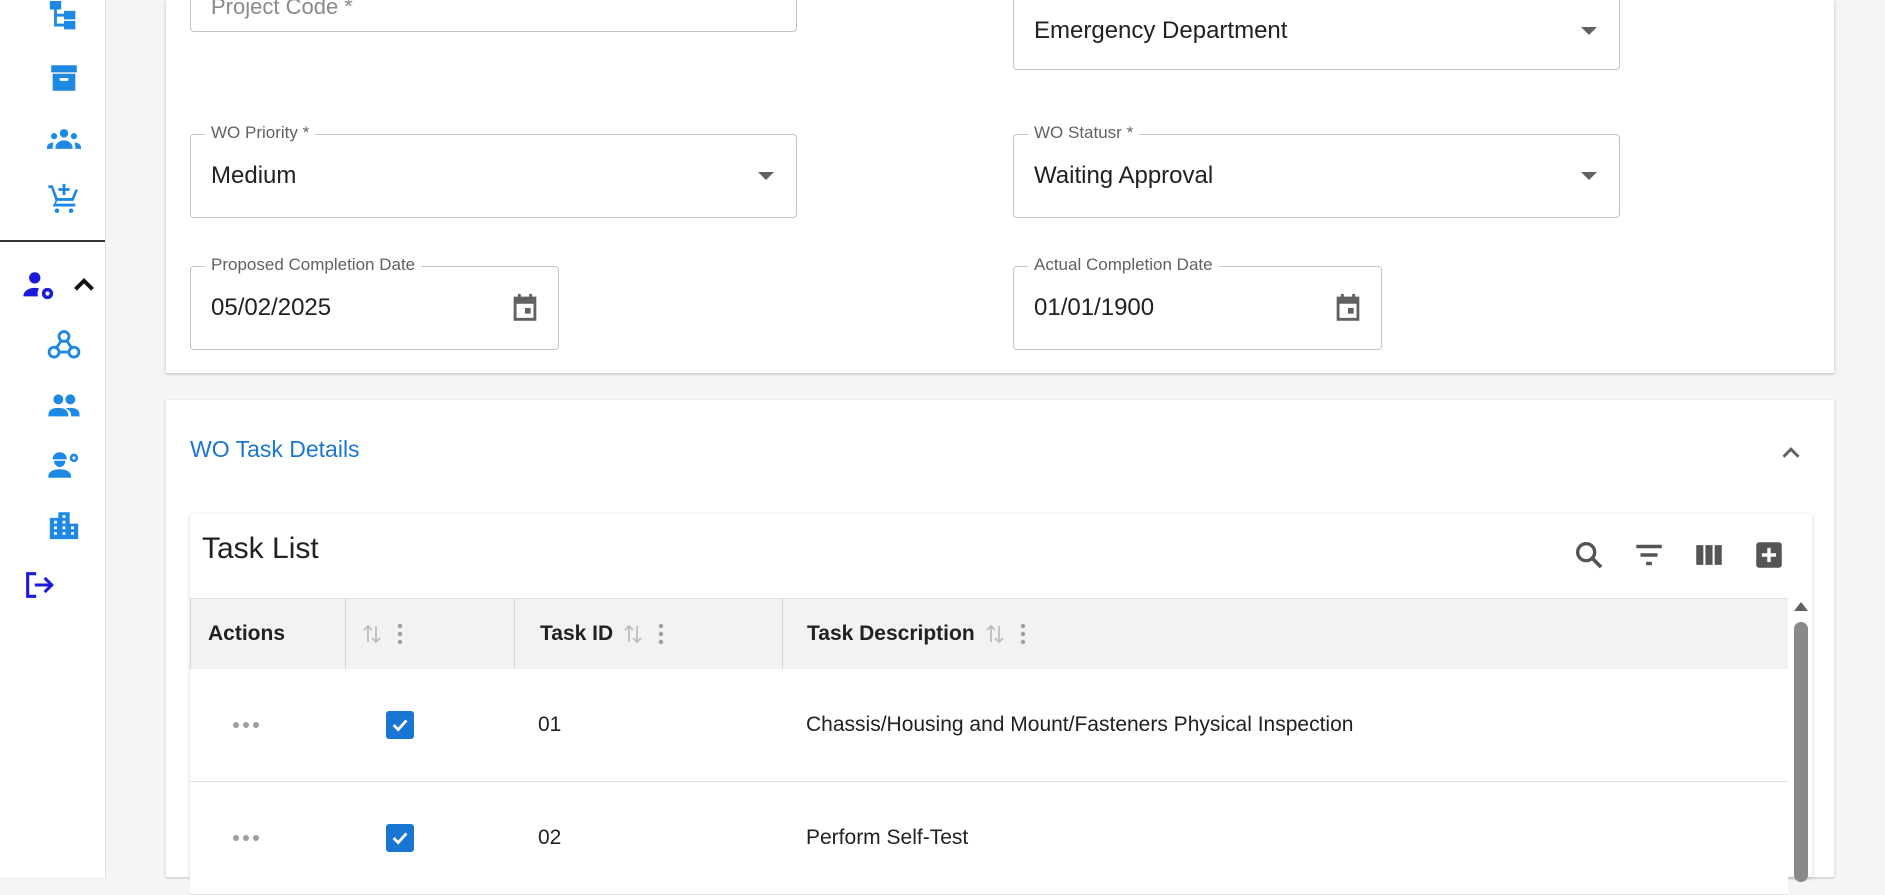  What do you see at coordinates (260, 133) in the screenshot?
I see `wo-priority-label: WO Priority *` at bounding box center [260, 133].